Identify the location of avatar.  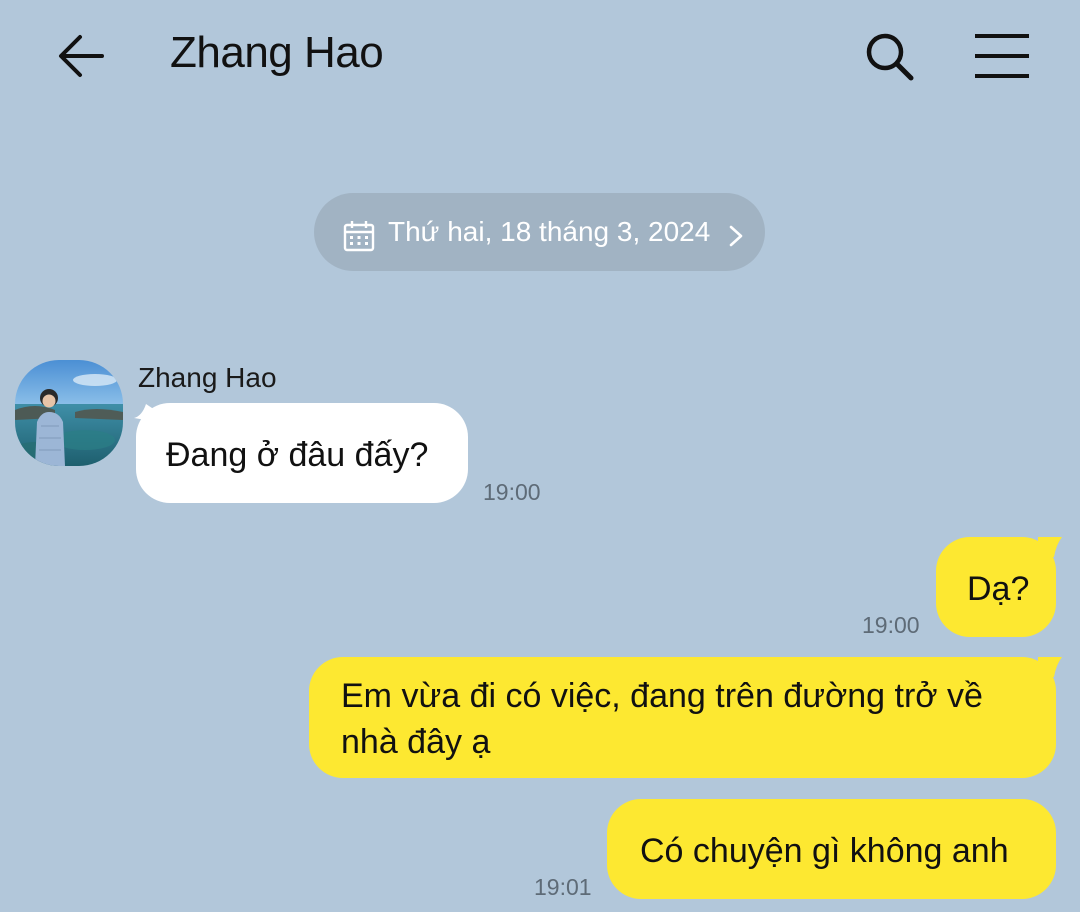
(69, 413).